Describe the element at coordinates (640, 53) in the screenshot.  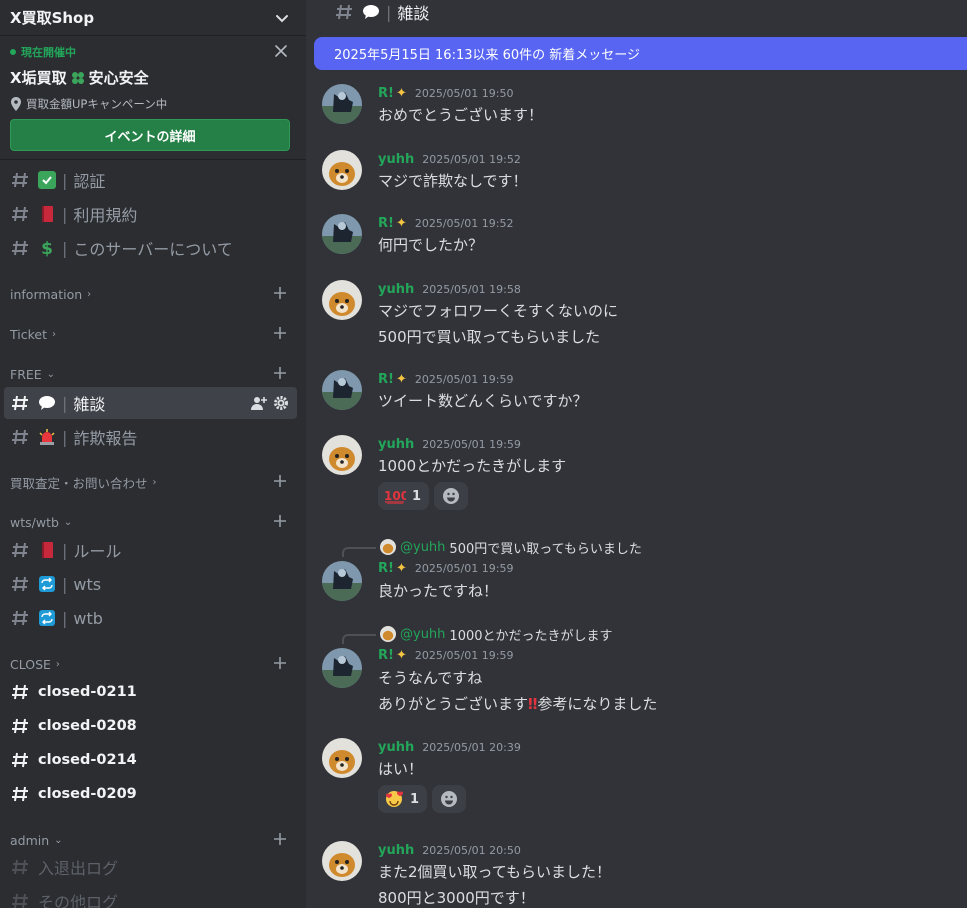
I see `new-messages-banner: 2025年5月15日 16:13以来 60件の 新着メッセージ` at that location.